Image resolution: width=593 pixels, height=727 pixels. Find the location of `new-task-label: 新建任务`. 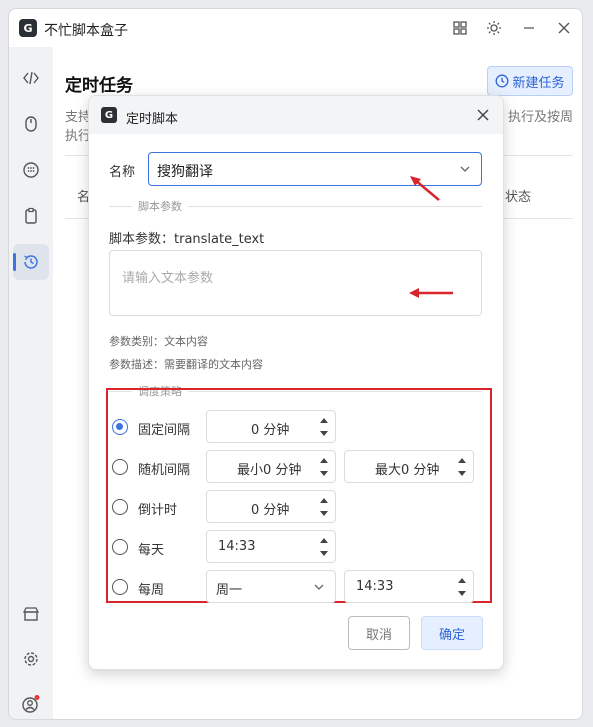

new-task-label: 新建任务 is located at coordinates (538, 83).